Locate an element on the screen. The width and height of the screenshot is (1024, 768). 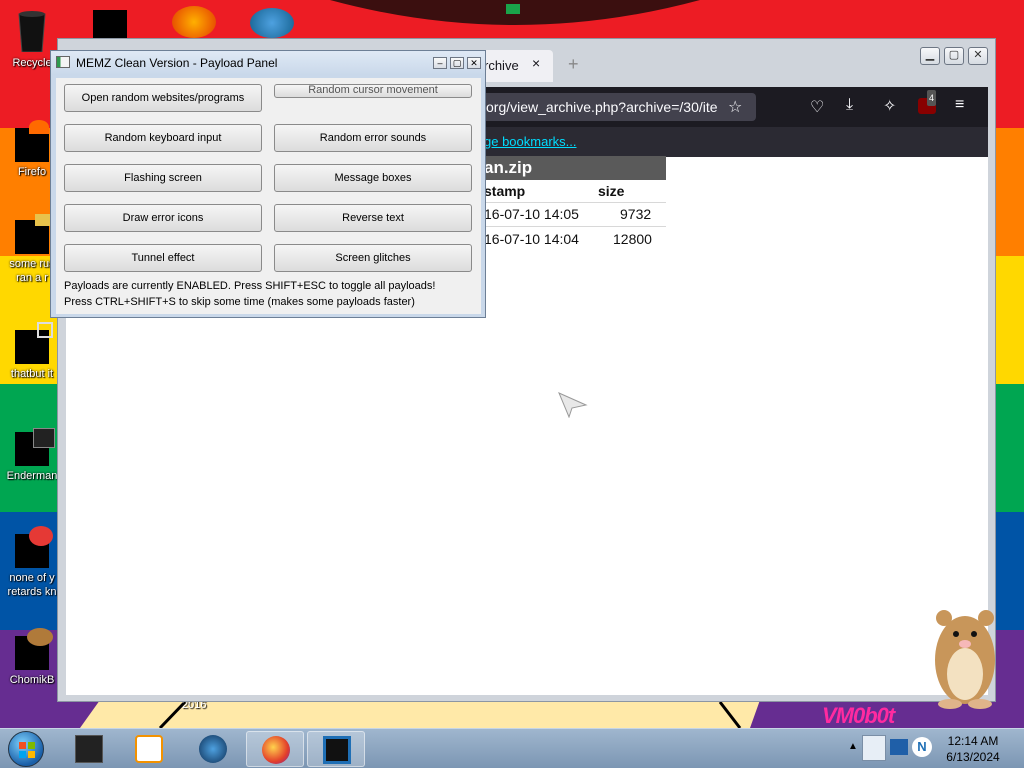
taskbar-item-memz is located at coordinates (336, 749).